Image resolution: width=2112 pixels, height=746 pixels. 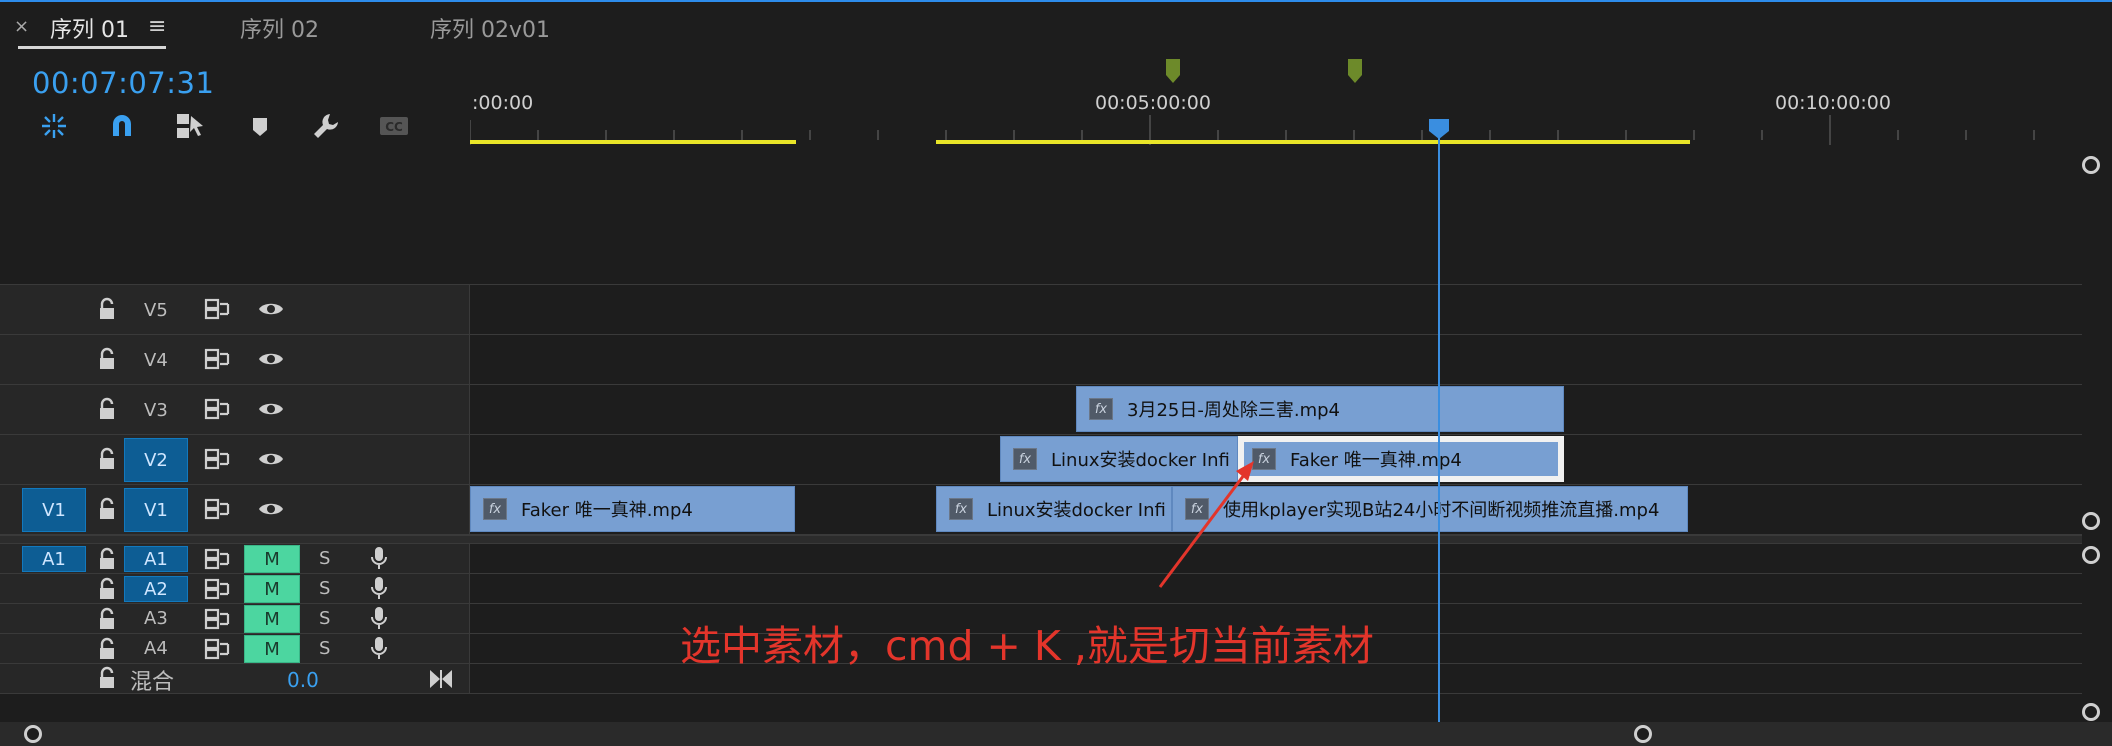 What do you see at coordinates (1233, 410) in the screenshot?
I see `clip-title: 3月25日-周处除三害.mp4` at bounding box center [1233, 410].